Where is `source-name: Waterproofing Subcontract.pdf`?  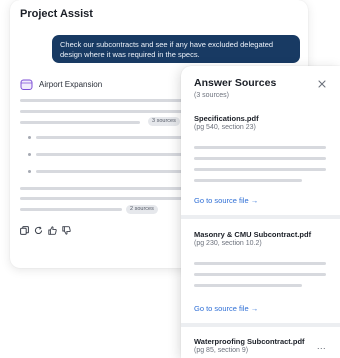
source-name: Waterproofing Subcontract.pdf is located at coordinates (249, 341).